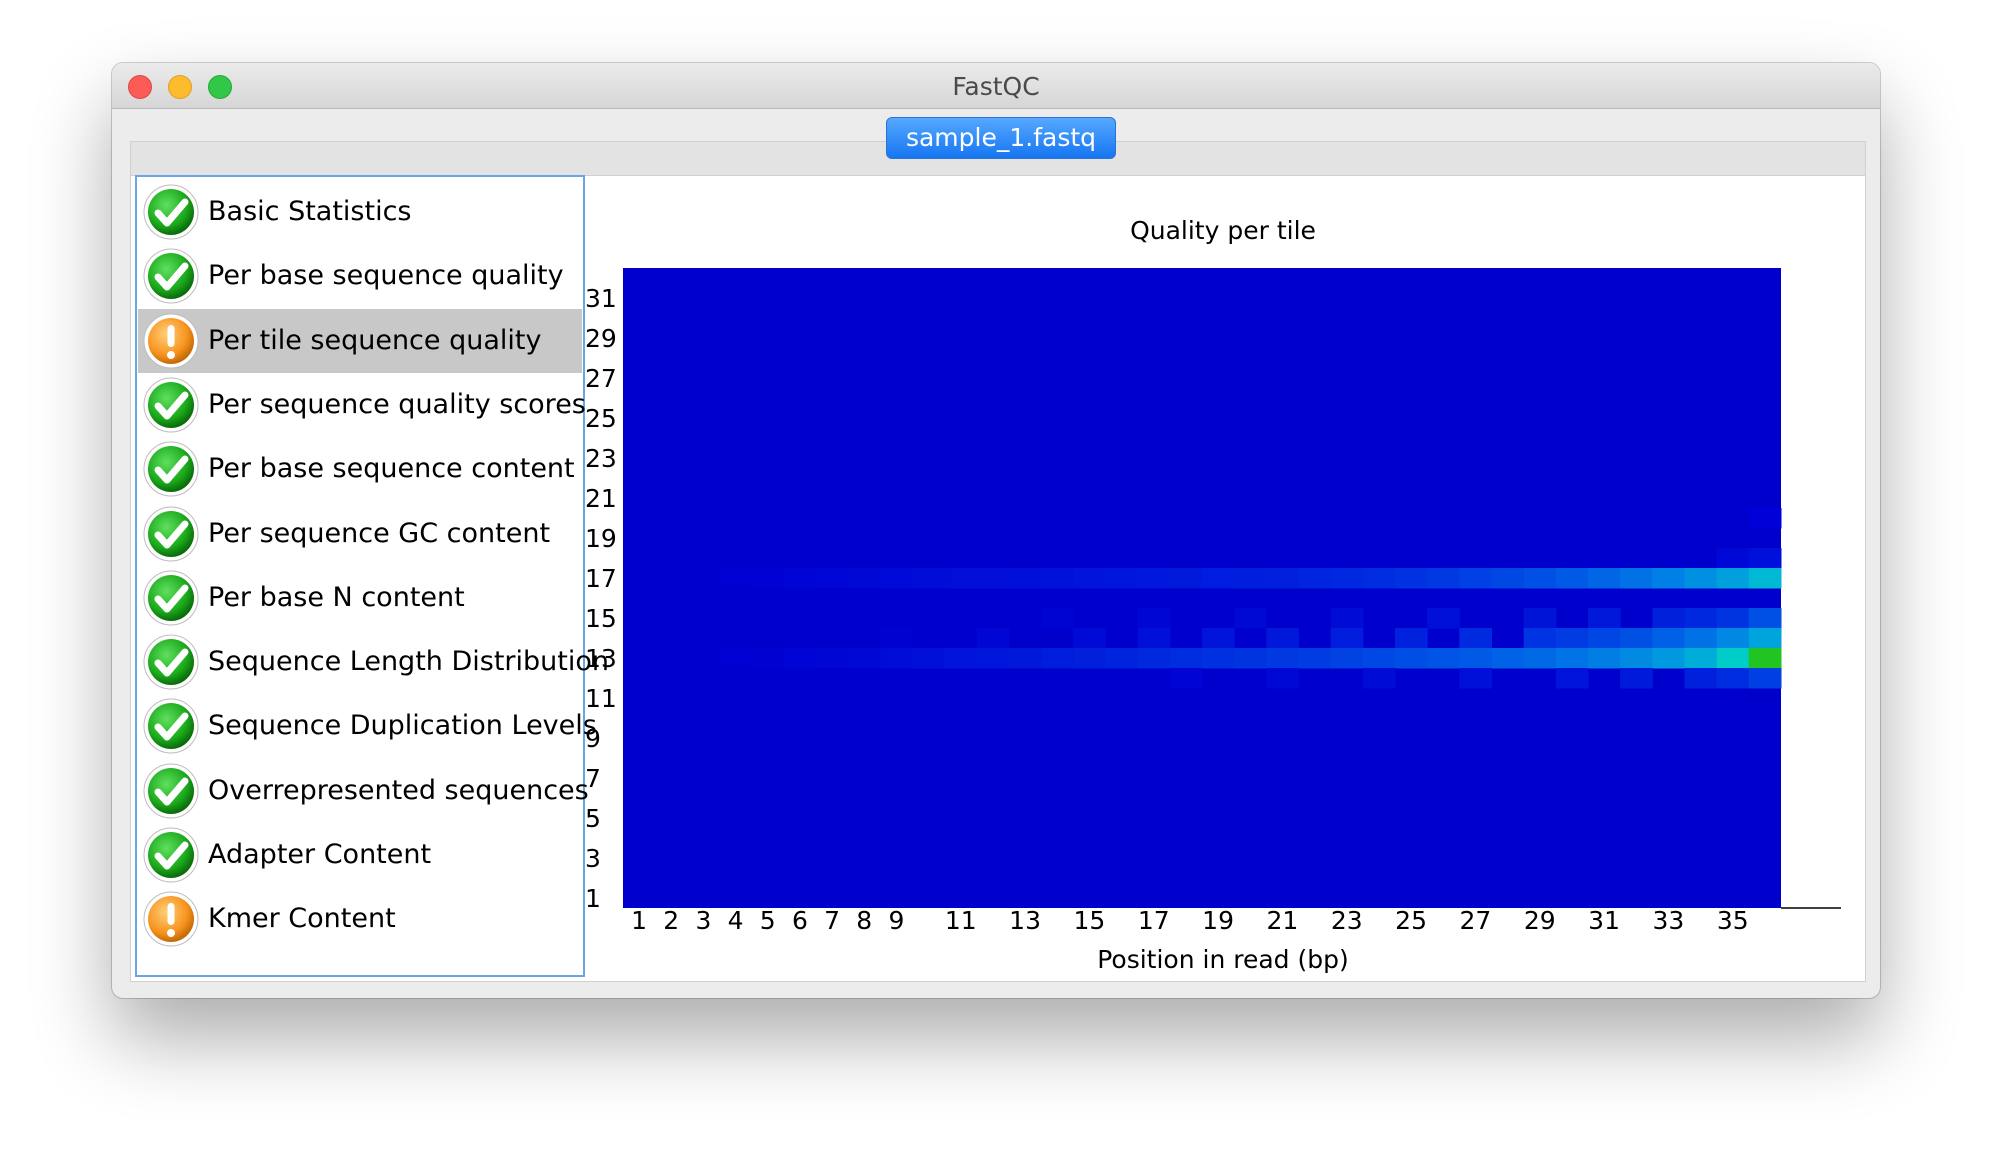 This screenshot has width=1992, height=1158. Describe the element at coordinates (408, 662) in the screenshot. I see `module-label: Sequence Length Distribution` at that location.